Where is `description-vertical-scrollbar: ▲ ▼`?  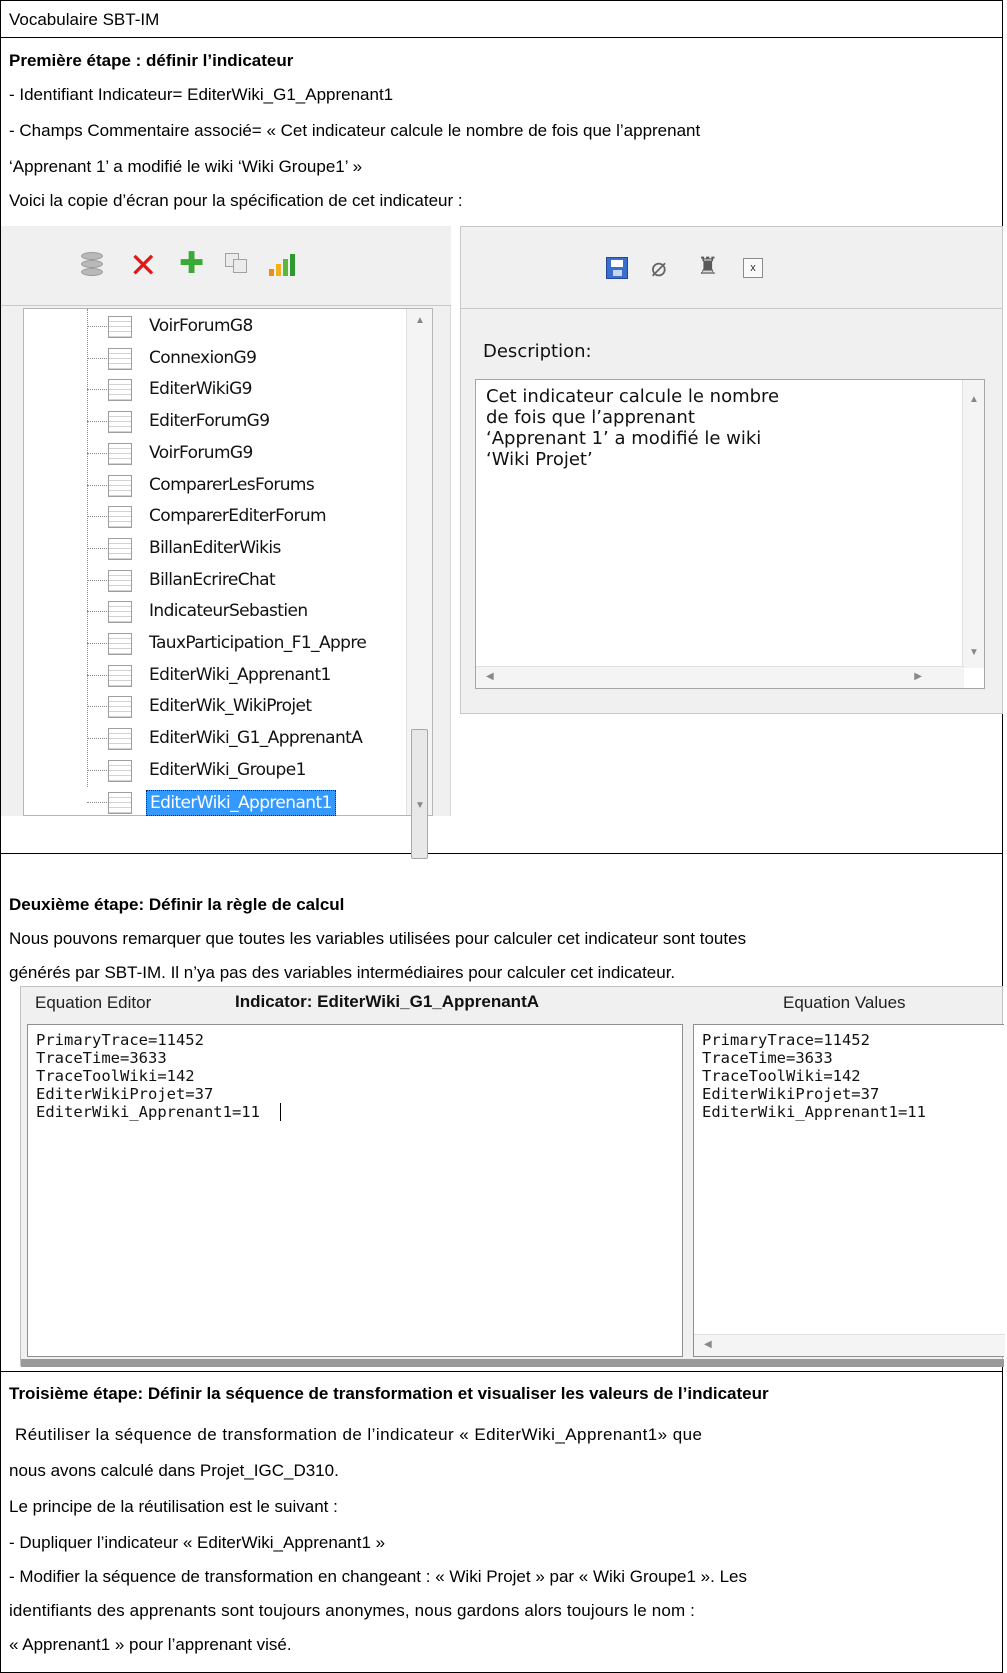 description-vertical-scrollbar: ▲ ▼ is located at coordinates (973, 524).